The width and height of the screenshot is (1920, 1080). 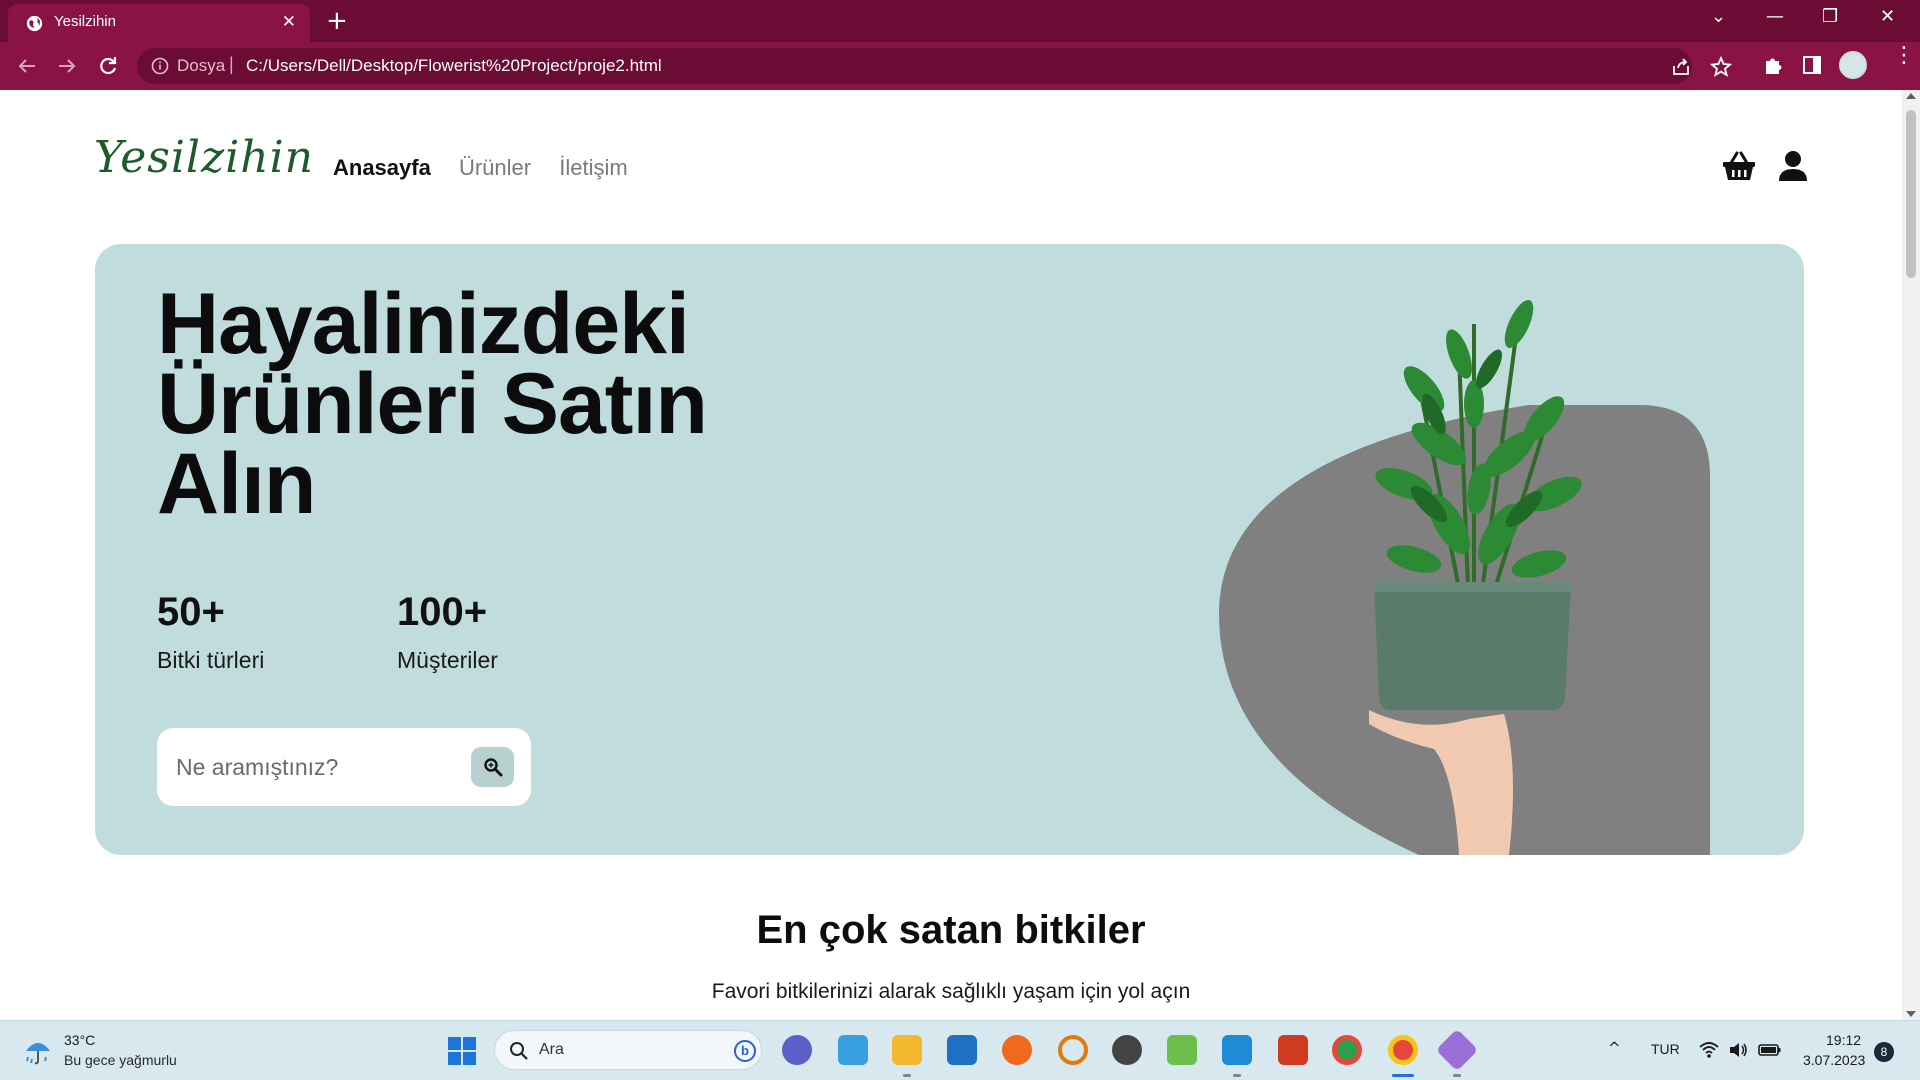 I want to click on search-button, so click(x=492, y=767).